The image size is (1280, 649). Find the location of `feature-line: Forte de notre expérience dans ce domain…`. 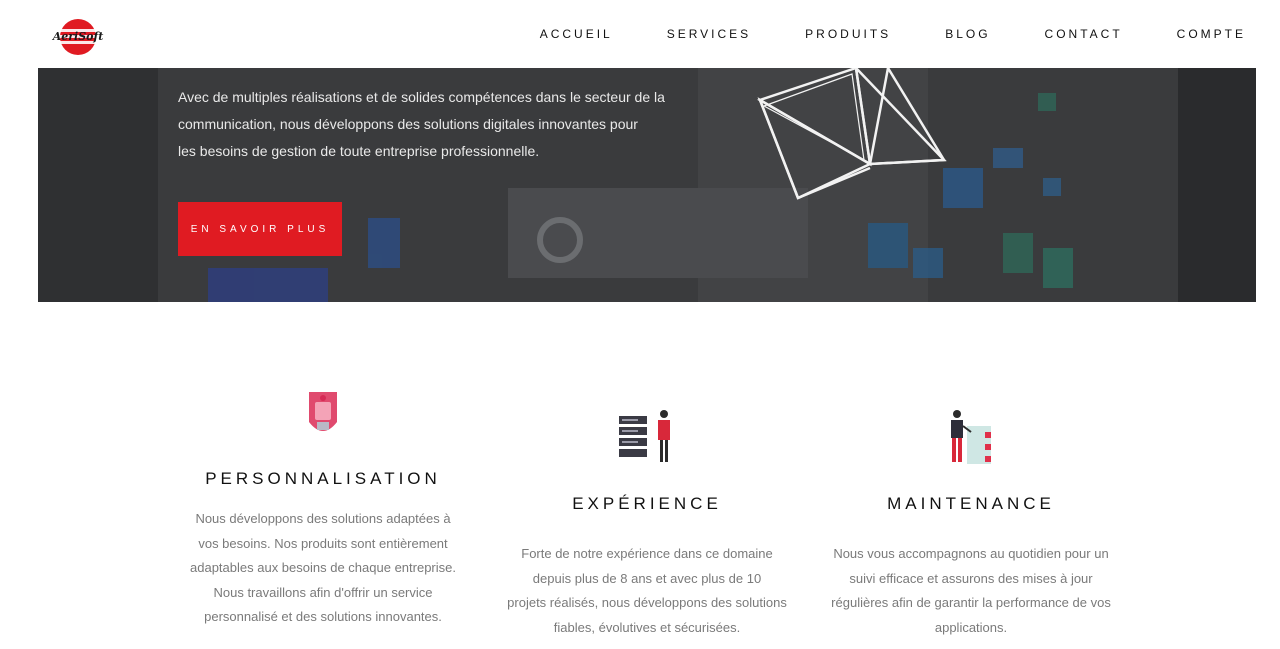

feature-line: Forte de notre expérience dans ce domain… is located at coordinates (647, 553).